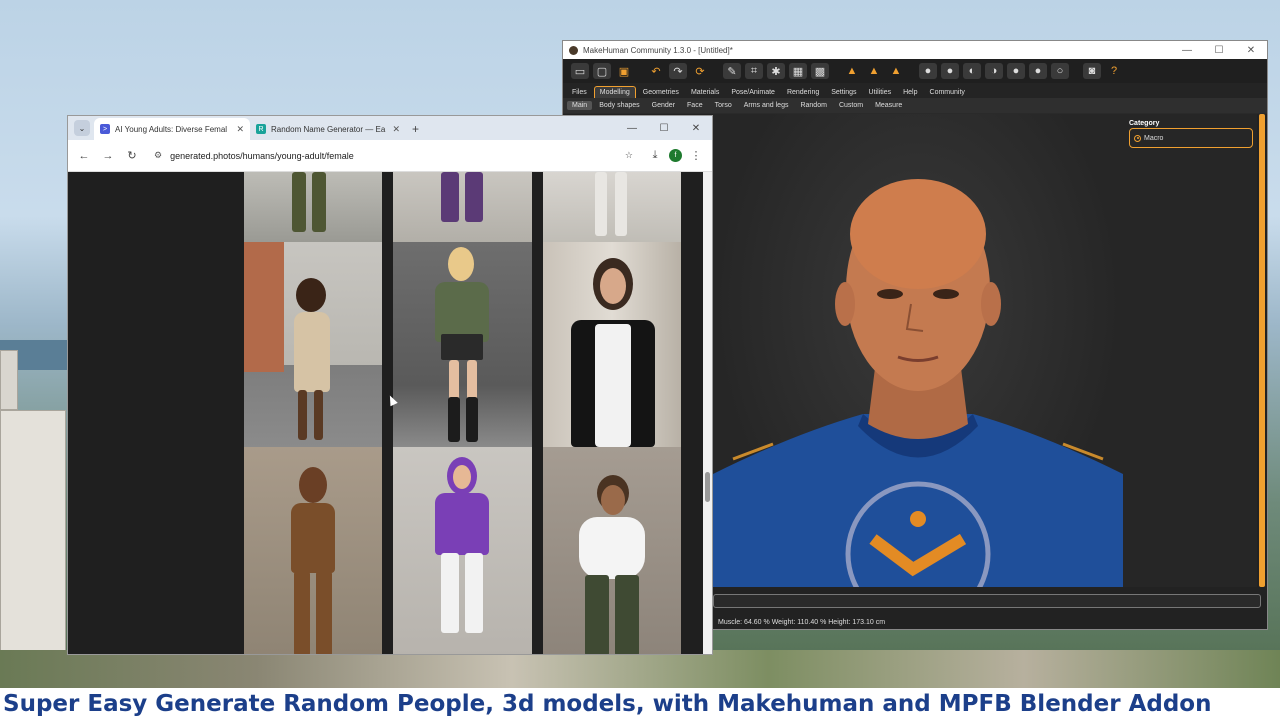 This screenshot has width=1280, height=720. Describe the element at coordinates (820, 71) in the screenshot. I see `checker-icon: ▩` at that location.